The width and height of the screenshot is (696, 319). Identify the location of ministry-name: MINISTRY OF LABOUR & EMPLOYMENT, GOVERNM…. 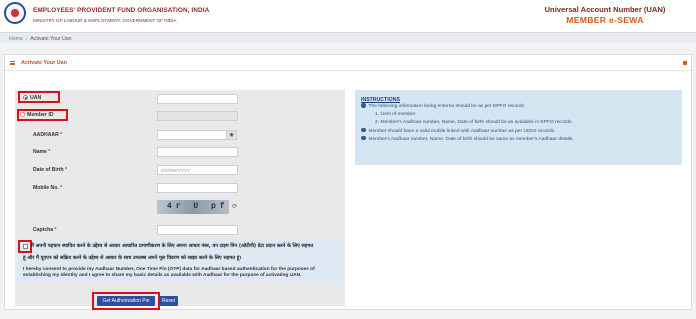
(105, 20).